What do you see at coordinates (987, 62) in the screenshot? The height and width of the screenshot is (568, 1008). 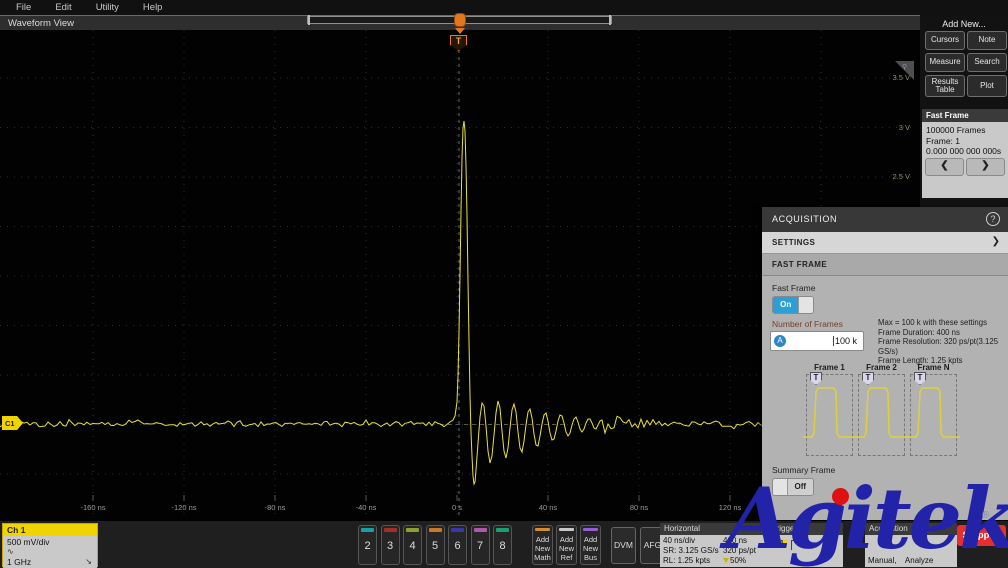 I see `add-new-search-button: Search` at bounding box center [987, 62].